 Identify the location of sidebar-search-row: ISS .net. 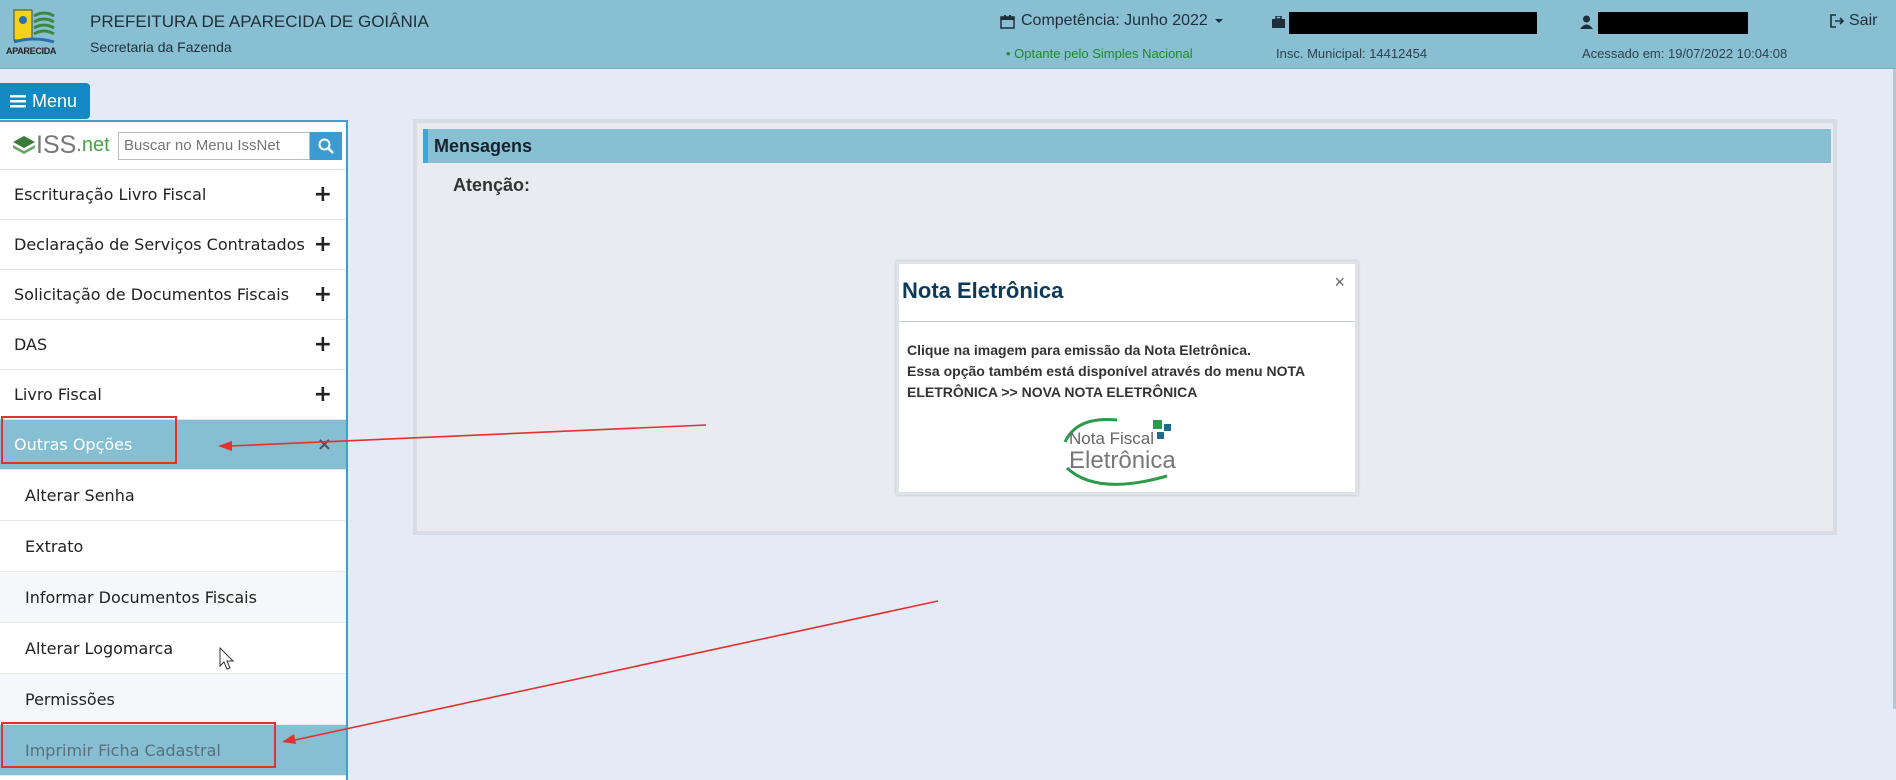
(173, 146).